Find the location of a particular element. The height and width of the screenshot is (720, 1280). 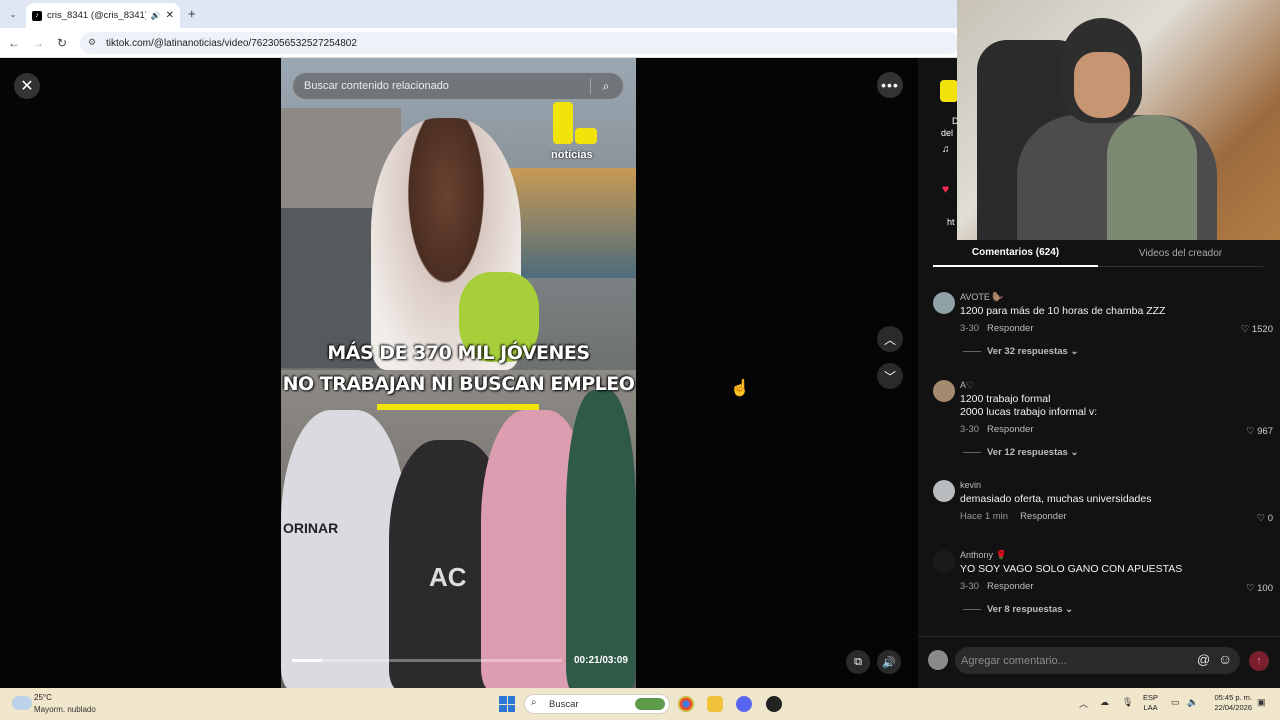

keyboard-layout: LAA is located at coordinates (1150, 707).